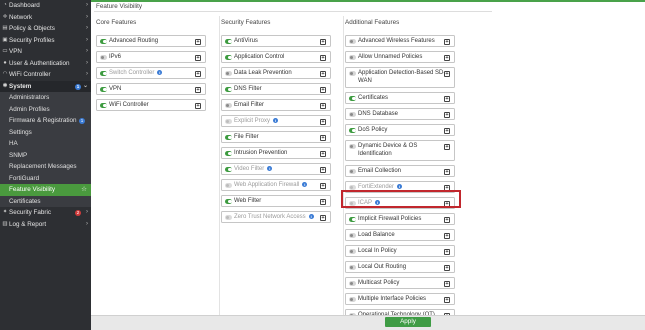  Describe the element at coordinates (45, 178) in the screenshot. I see `sidebar-item-fortiguard: FortiGuard` at that location.